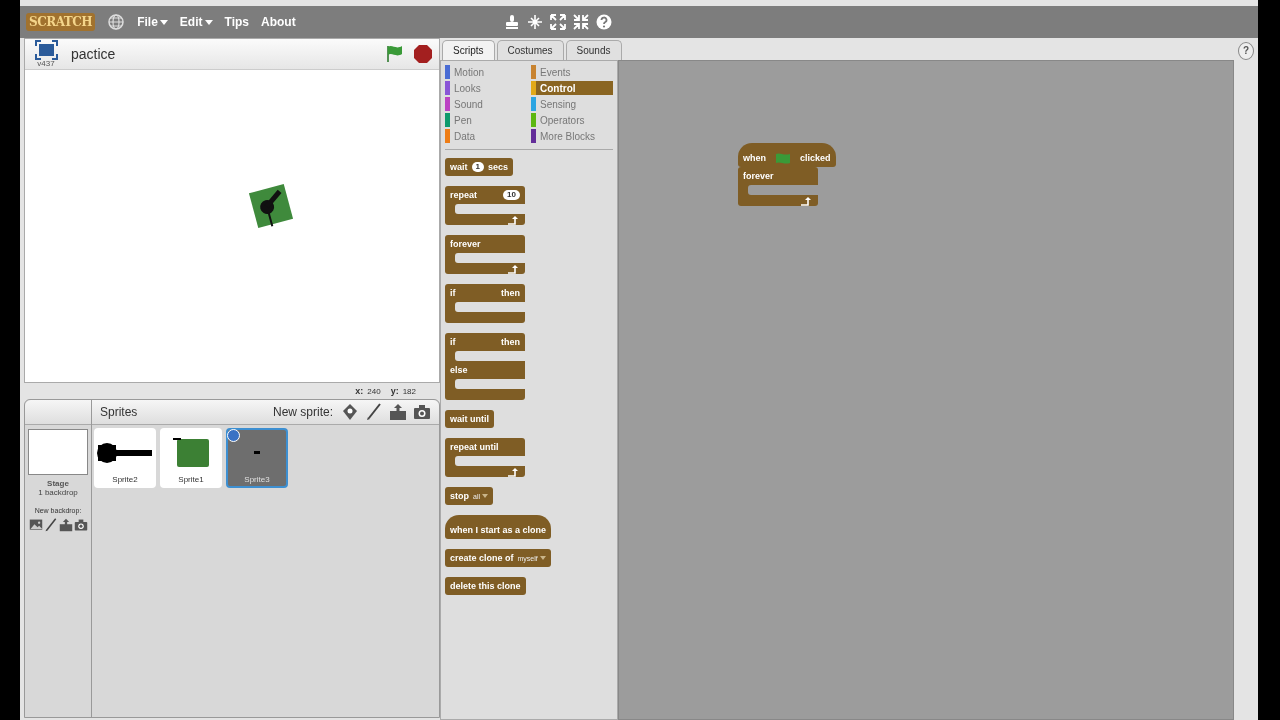 The image size is (1280, 720). What do you see at coordinates (485, 366) in the screenshot?
I see `code-block: if then else` at bounding box center [485, 366].